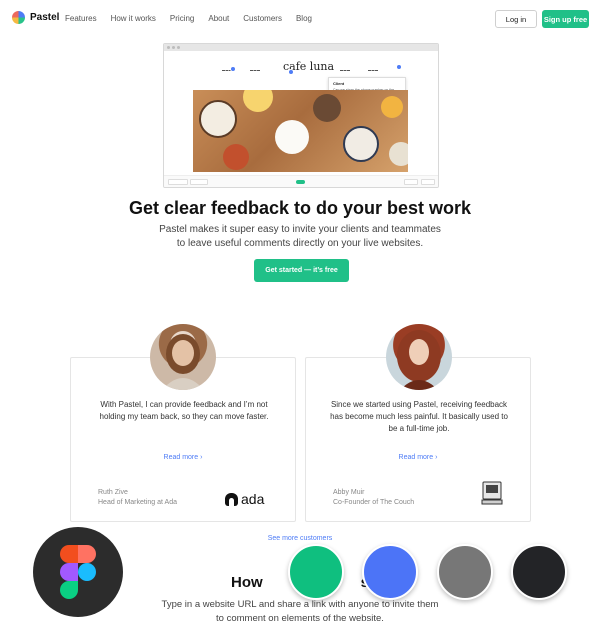 The width and height of the screenshot is (600, 635). I want to click on testimonial-author: Abby Muir Co-Founder of The Couch, so click(373, 498).